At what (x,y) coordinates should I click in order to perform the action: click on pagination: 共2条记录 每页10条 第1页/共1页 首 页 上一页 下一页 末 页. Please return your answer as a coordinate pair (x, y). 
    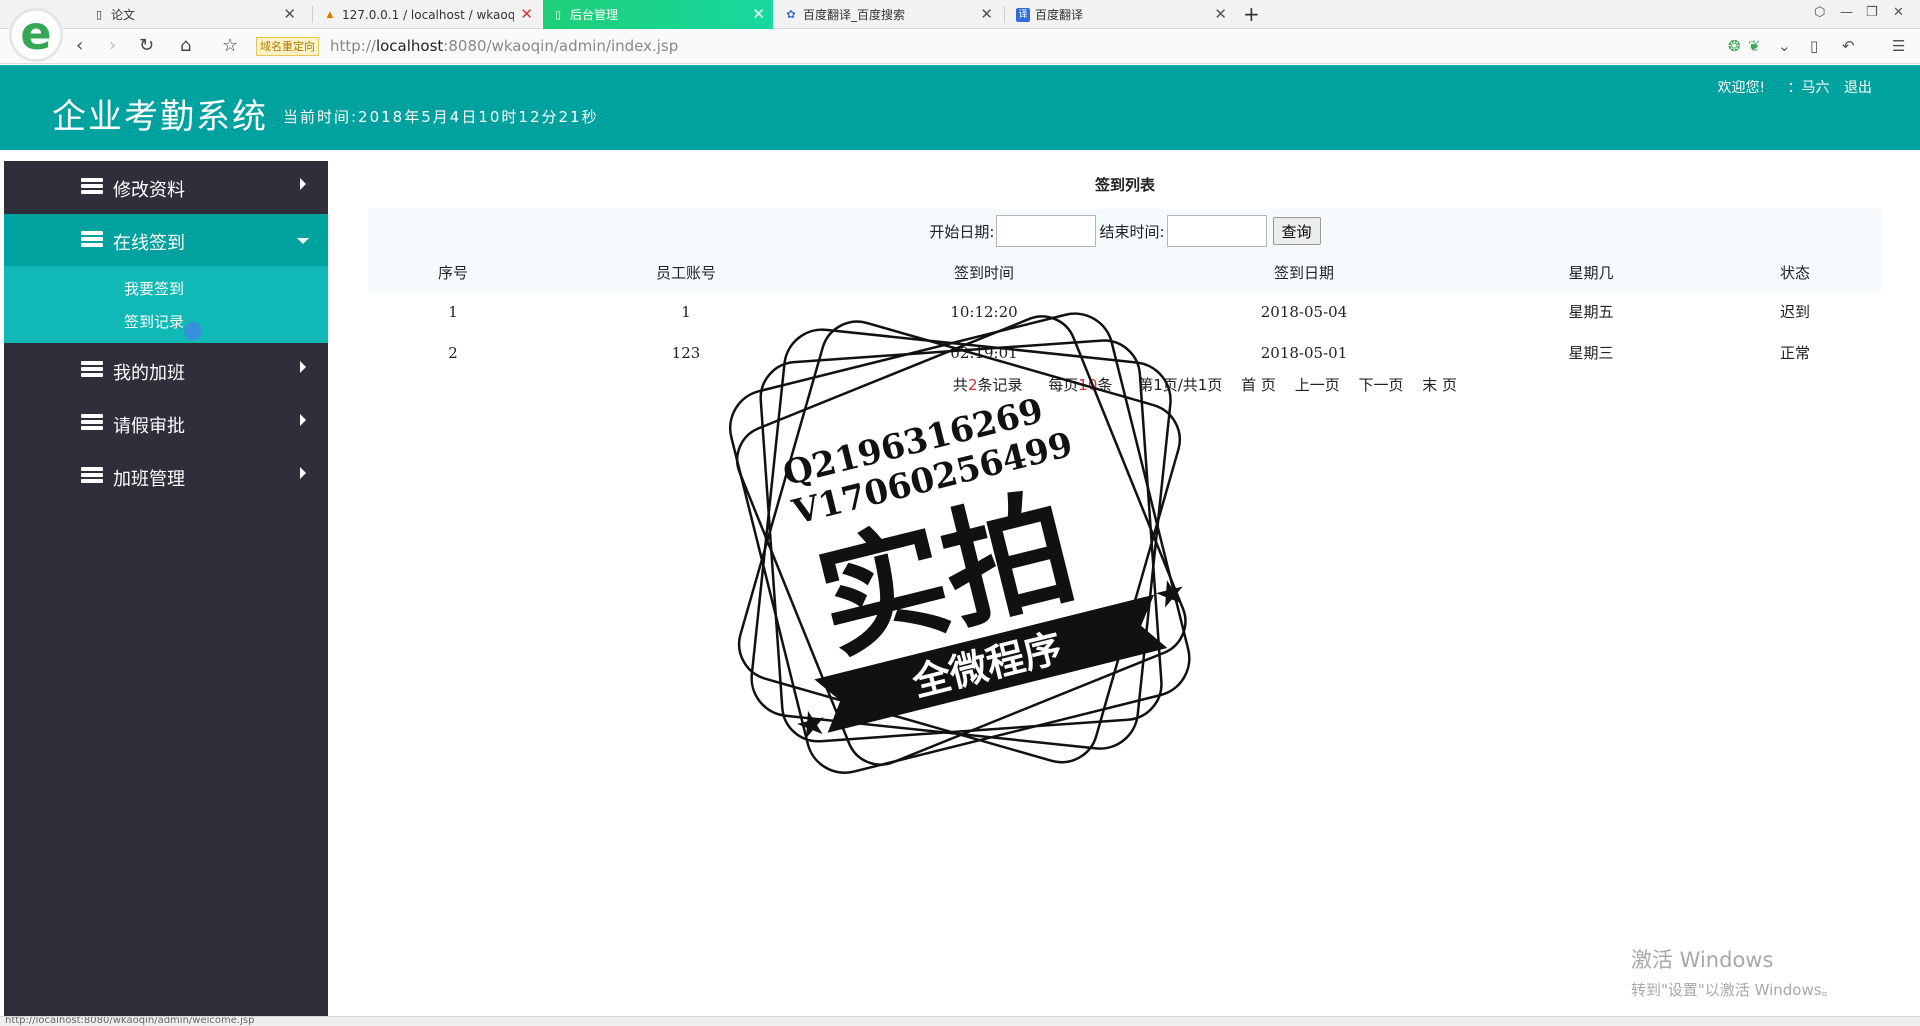
    Looking at the image, I should click on (1125, 384).